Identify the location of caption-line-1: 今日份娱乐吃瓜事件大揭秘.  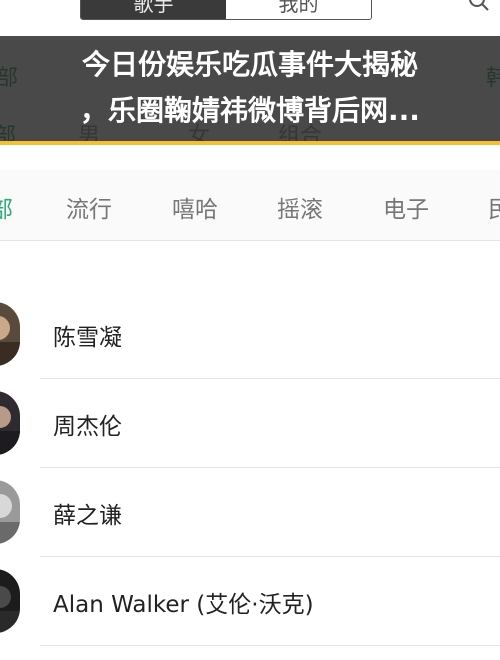
(249, 64).